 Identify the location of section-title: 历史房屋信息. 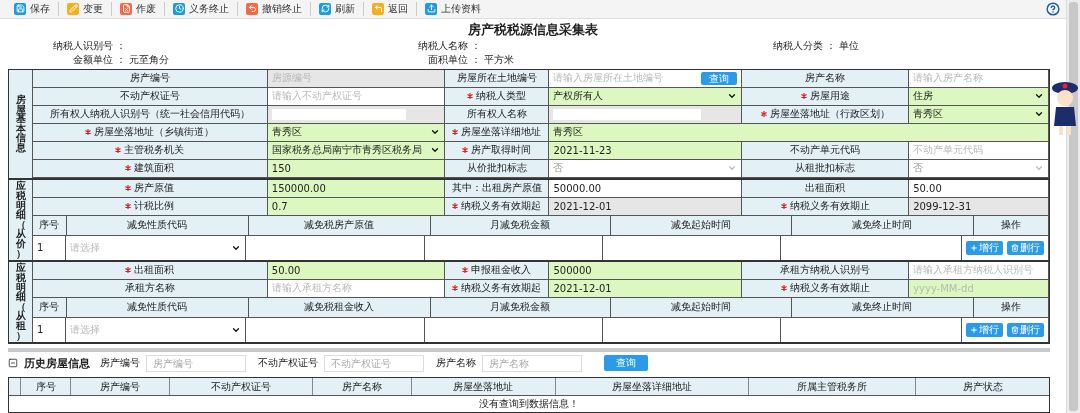
(57, 363).